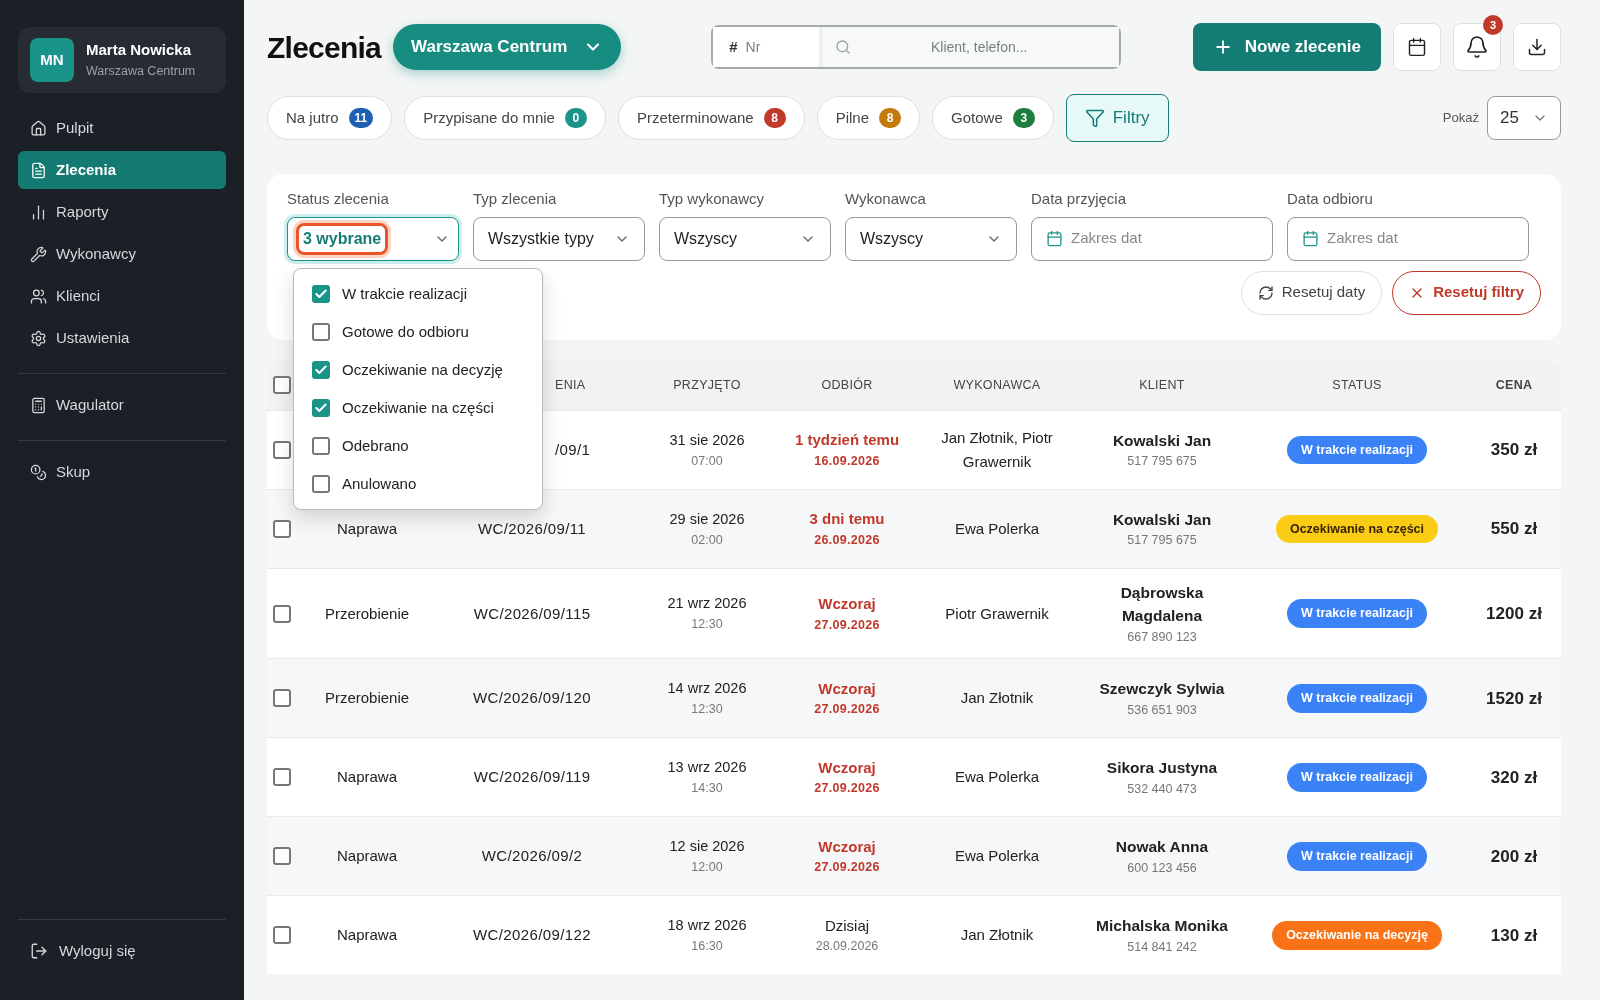 This screenshot has width=1600, height=1000. I want to click on table-cell: 200 zł, so click(1514, 856).